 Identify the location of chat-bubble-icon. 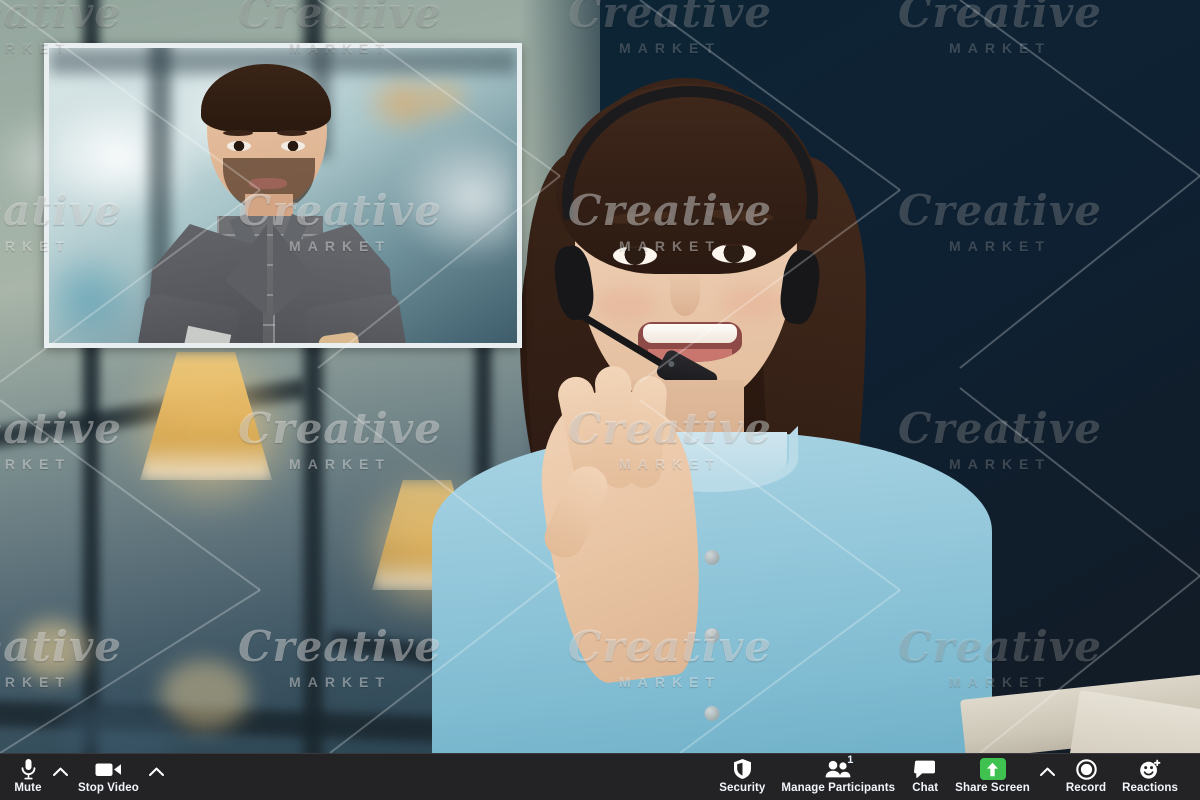
(925, 769).